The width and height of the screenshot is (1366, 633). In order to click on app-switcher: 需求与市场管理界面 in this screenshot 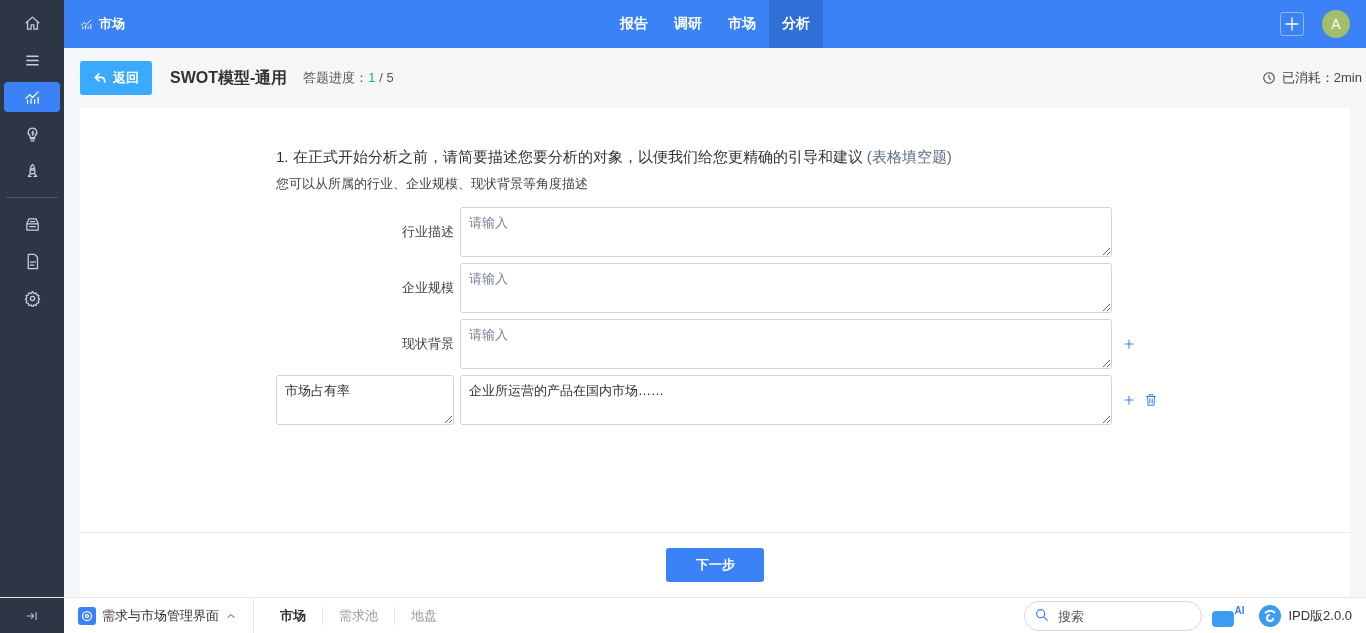, I will do `click(160, 616)`.